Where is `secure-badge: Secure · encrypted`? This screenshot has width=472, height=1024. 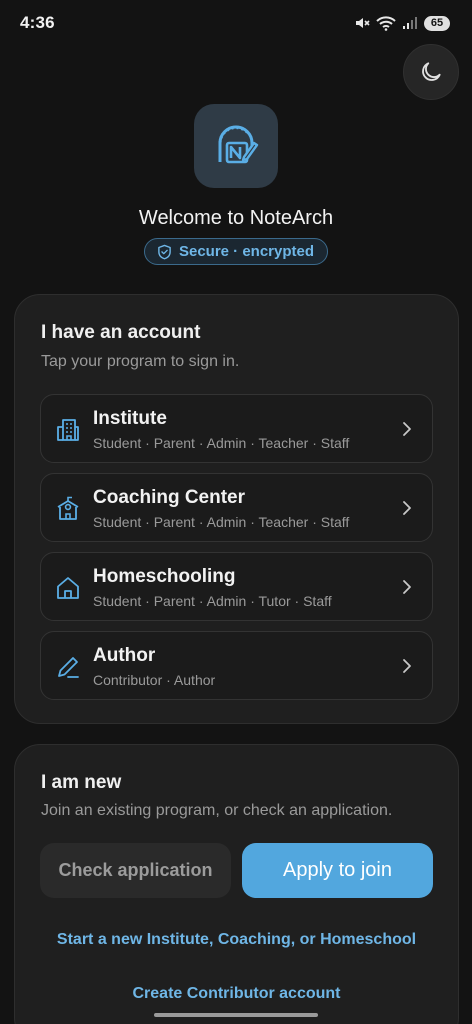
secure-badge: Secure · encrypted is located at coordinates (236, 251).